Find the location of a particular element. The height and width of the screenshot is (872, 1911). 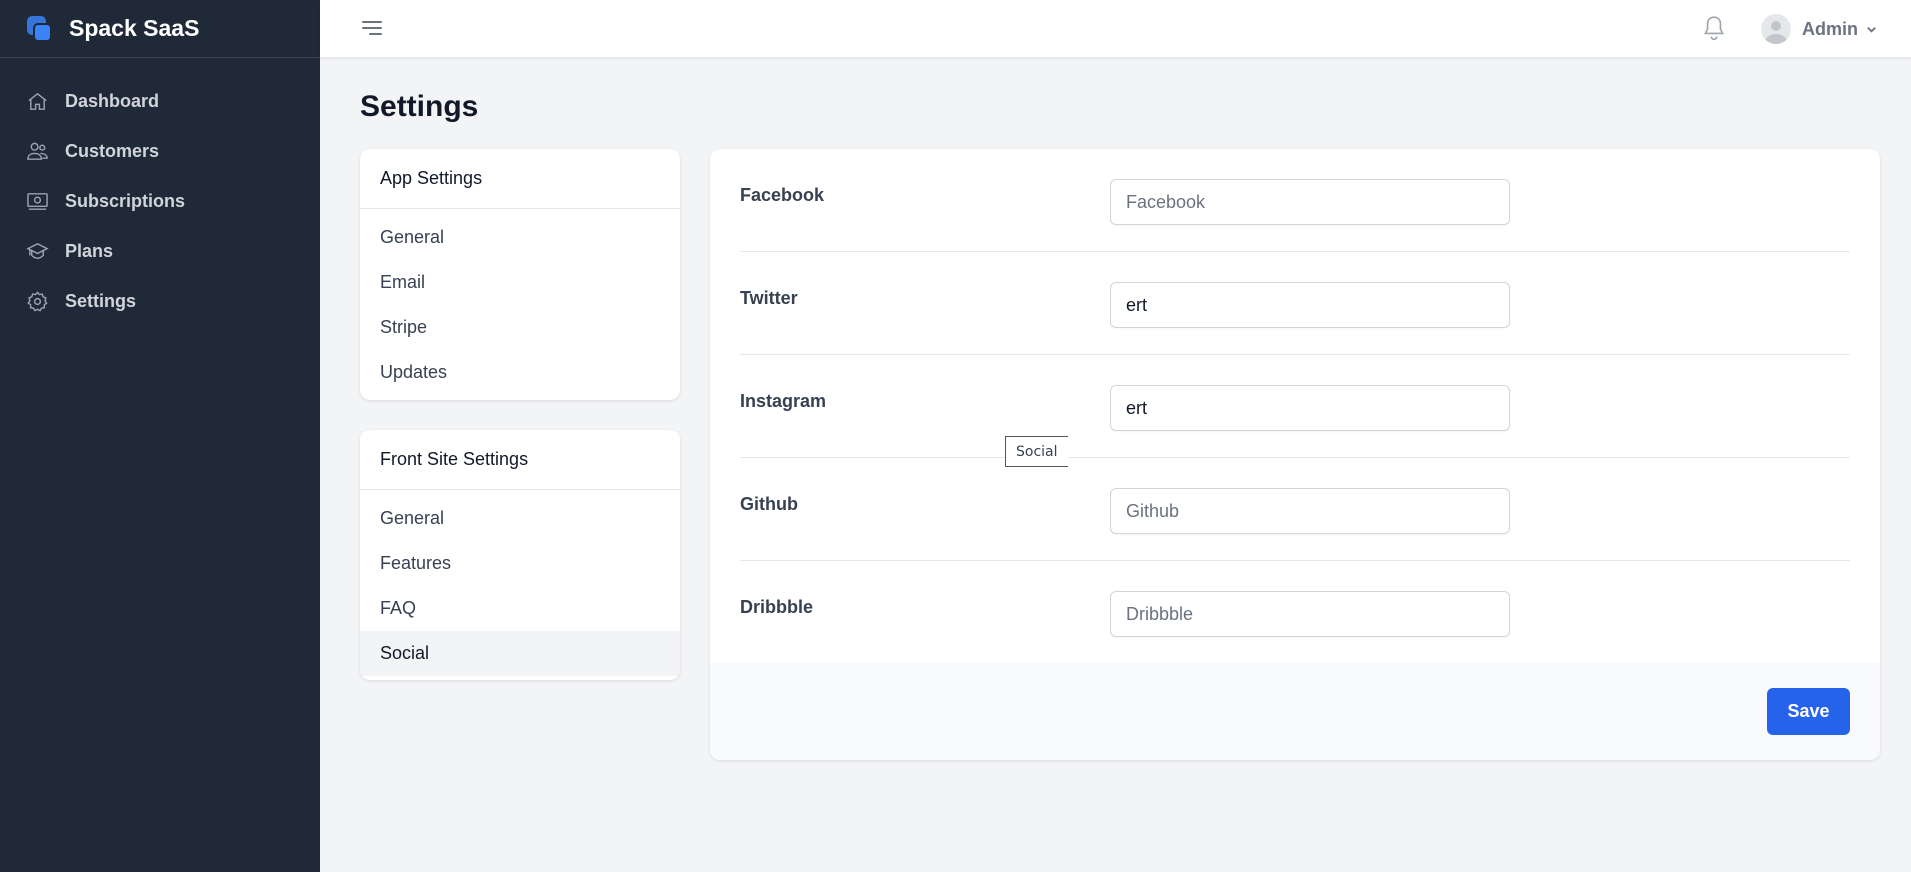

academic-cap-icon is located at coordinates (37, 250).